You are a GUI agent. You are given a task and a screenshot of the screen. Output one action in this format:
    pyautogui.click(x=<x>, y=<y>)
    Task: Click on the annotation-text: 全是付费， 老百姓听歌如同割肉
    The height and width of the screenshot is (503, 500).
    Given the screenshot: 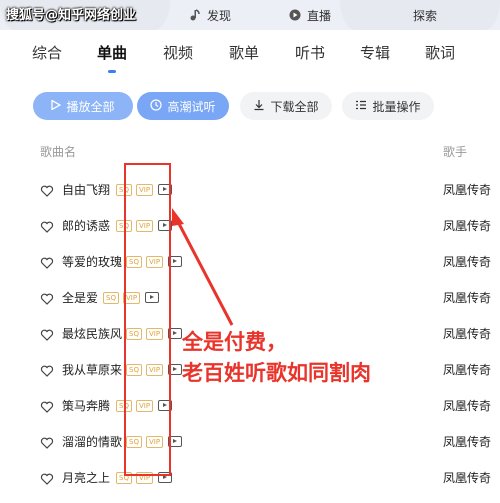 What is the action you would take?
    pyautogui.click(x=276, y=358)
    